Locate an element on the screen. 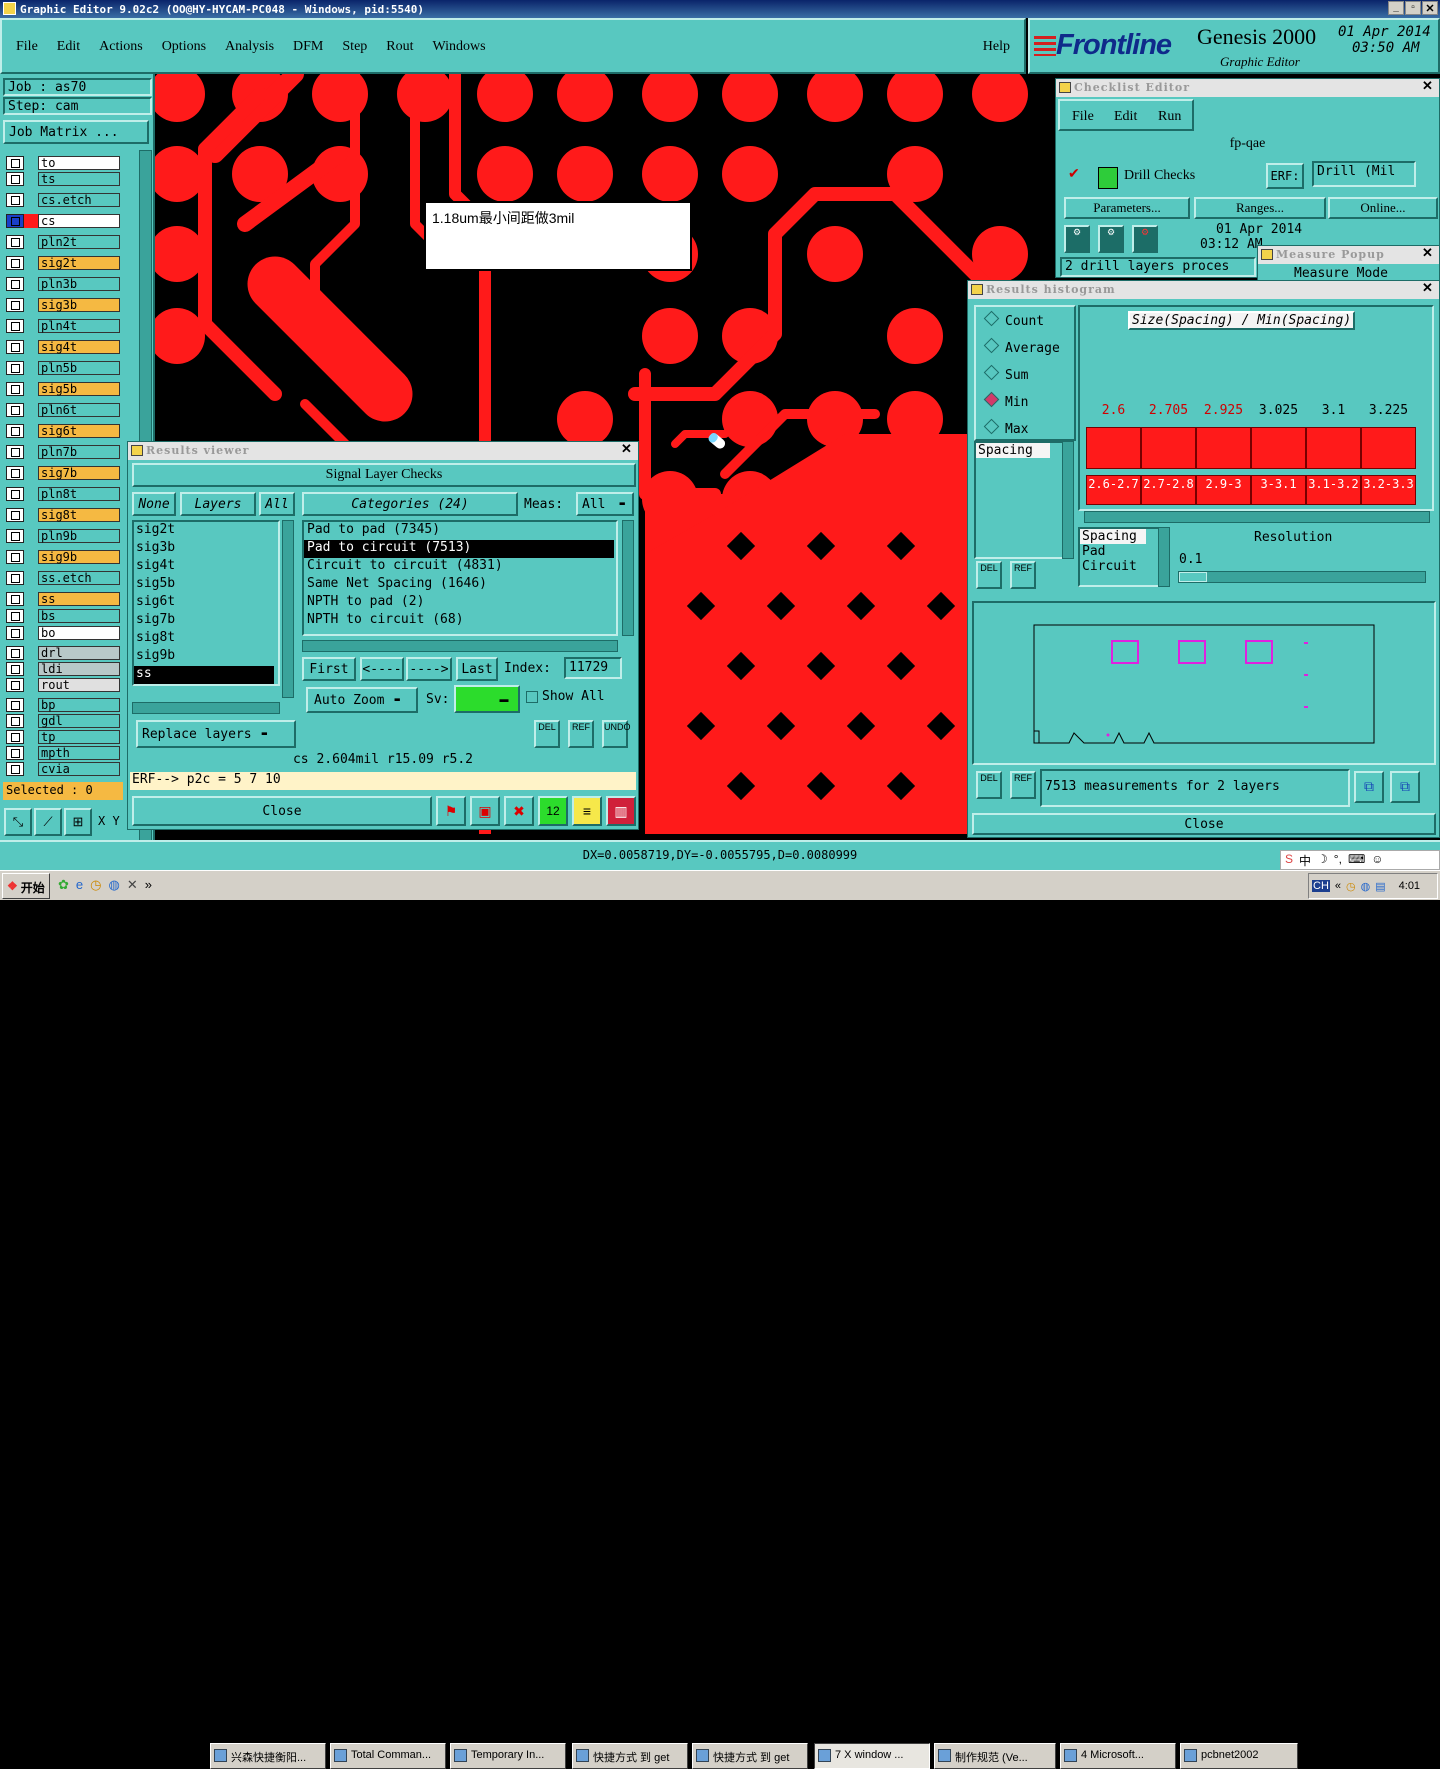  viewer-undo-icon: UNDO is located at coordinates (616, 734).